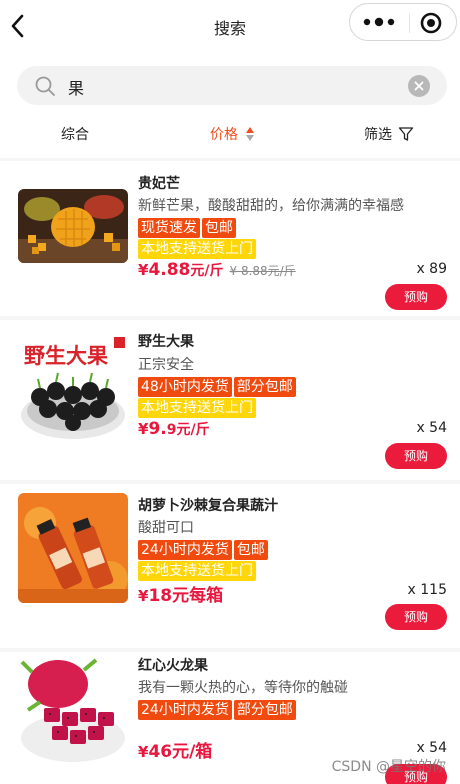  I want to click on product-quantity: x 89, so click(431, 269).